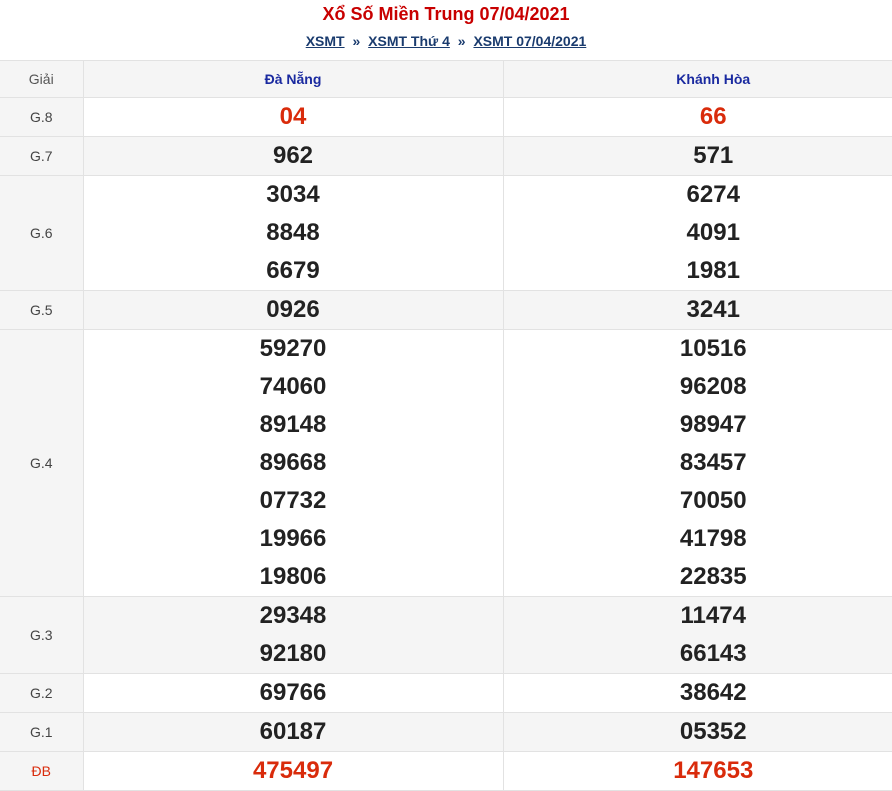  I want to click on lottery-number: 59270, so click(293, 348).